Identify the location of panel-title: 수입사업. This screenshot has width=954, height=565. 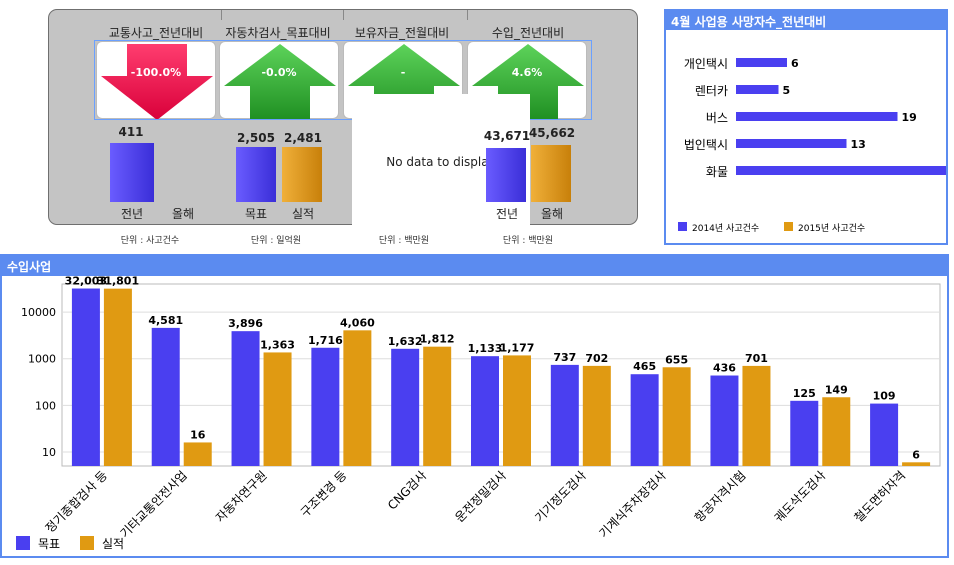
(474, 266).